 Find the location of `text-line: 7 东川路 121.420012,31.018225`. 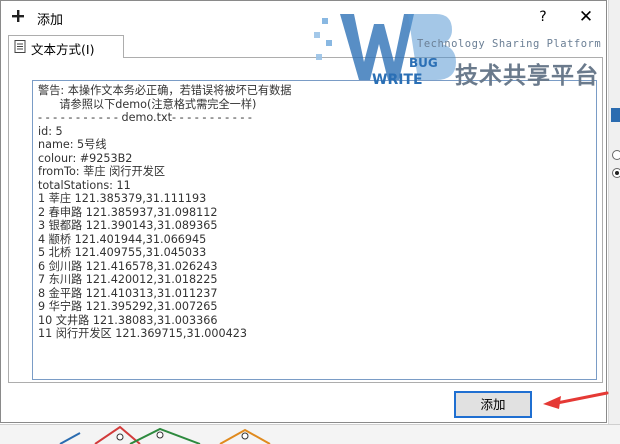

text-line: 7 东川路 121.420012,31.018225 is located at coordinates (128, 279).